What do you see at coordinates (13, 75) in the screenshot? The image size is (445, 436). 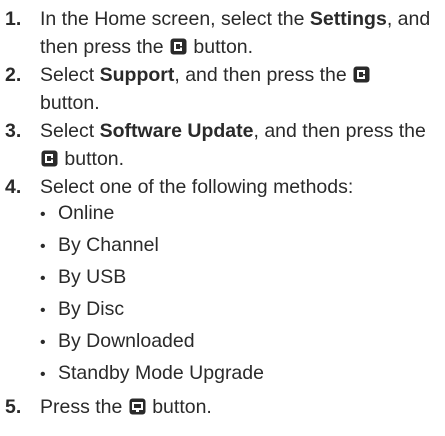 I see `step-number: 2.` at bounding box center [13, 75].